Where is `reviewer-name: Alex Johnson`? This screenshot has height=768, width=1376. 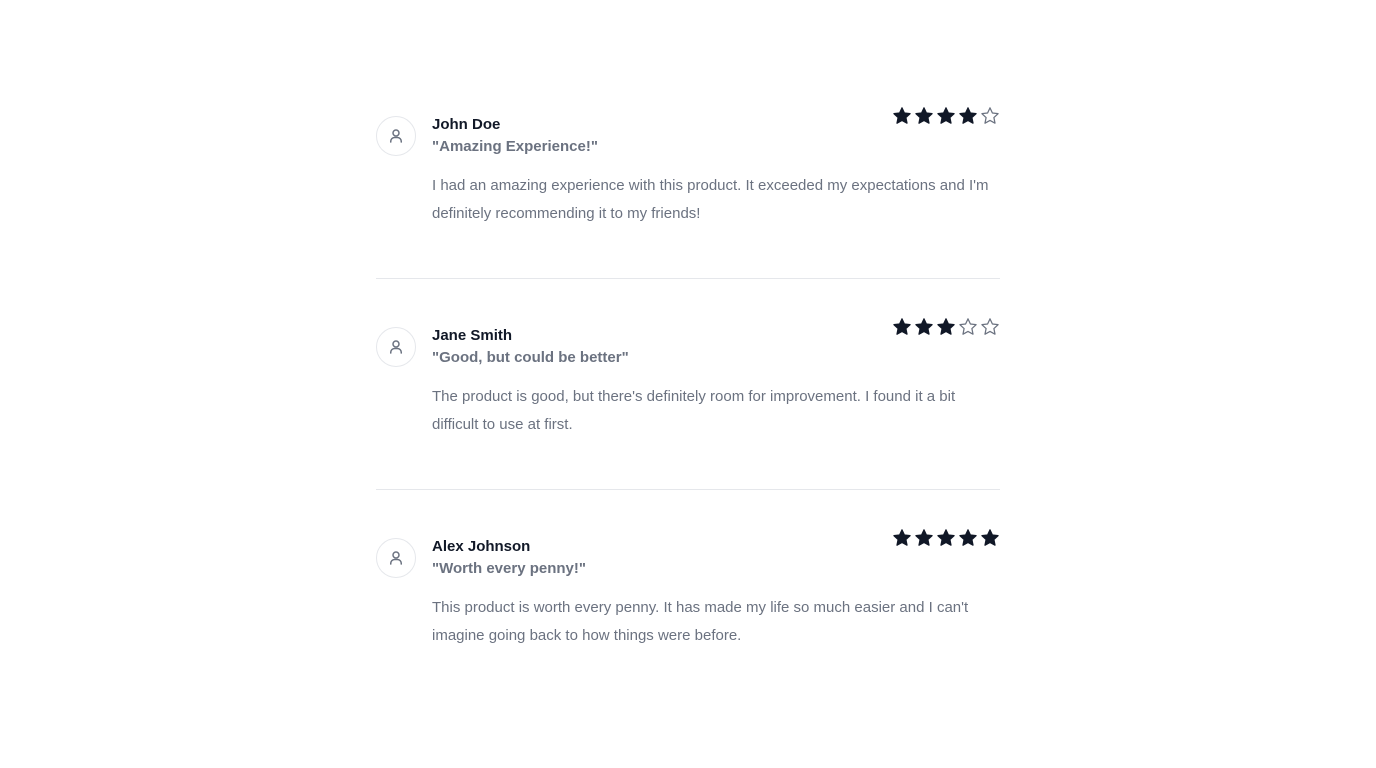 reviewer-name: Alex Johnson is located at coordinates (481, 546).